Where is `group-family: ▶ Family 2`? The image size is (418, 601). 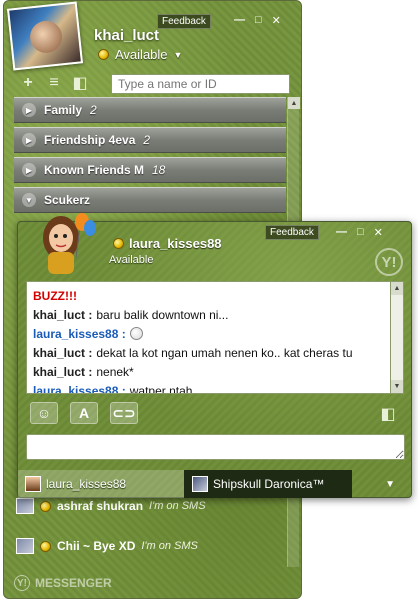 group-family: ▶ Family 2 is located at coordinates (150, 110).